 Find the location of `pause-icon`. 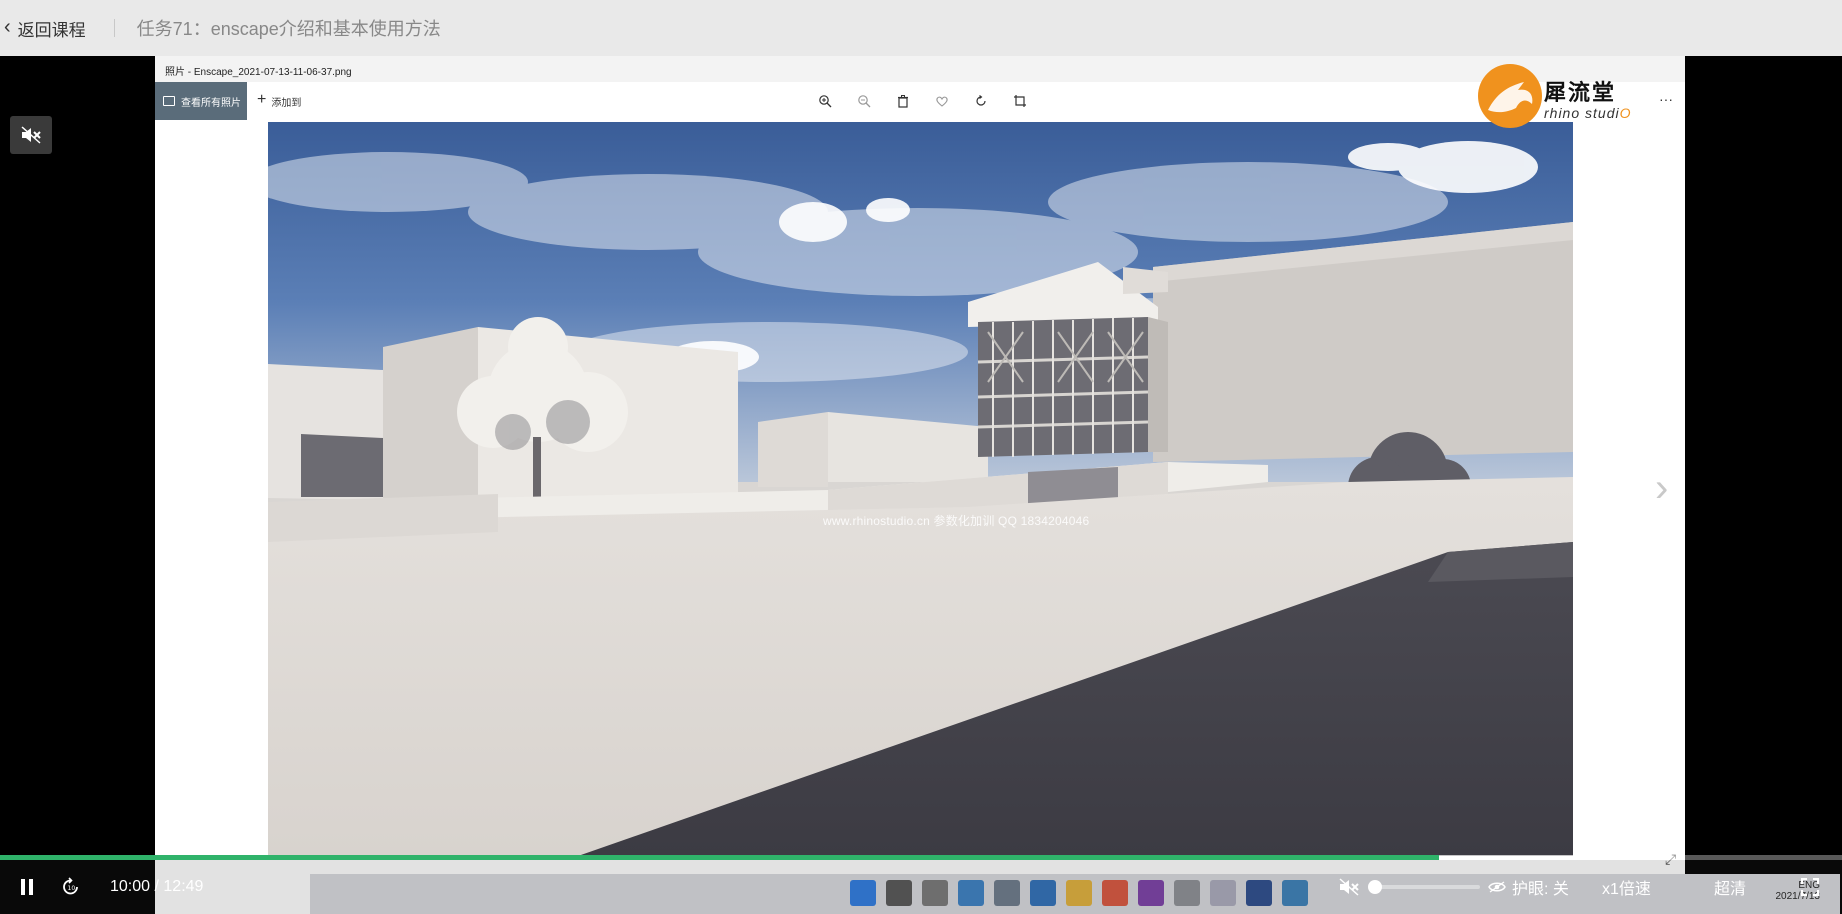

pause-icon is located at coordinates (27, 887).